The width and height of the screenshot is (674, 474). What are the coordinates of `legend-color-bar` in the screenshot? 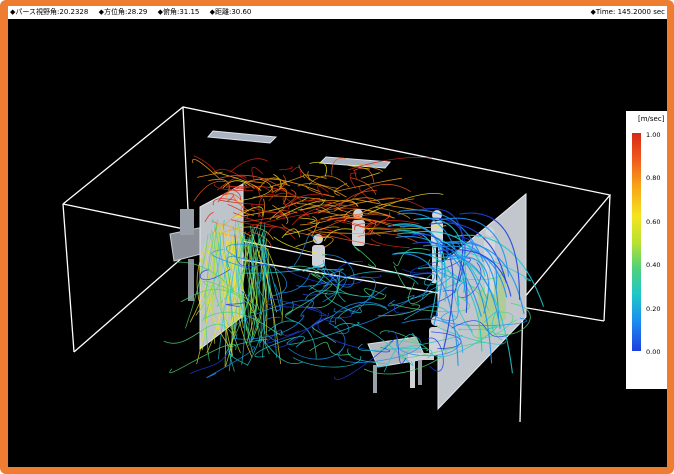 It's located at (636, 242).